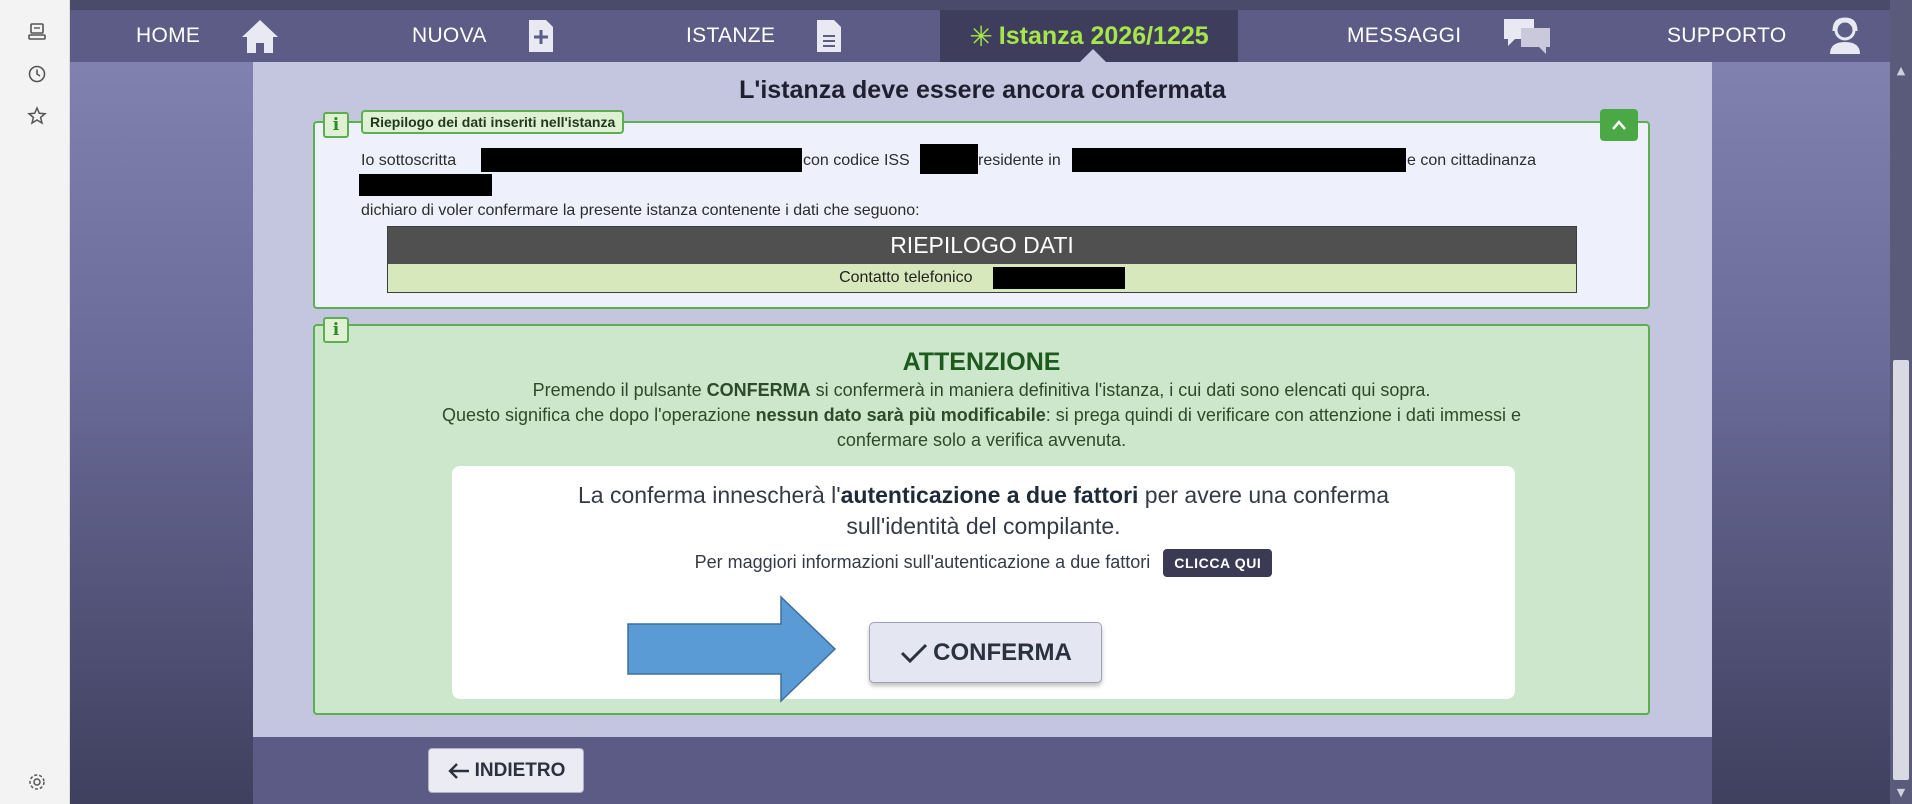 This screenshot has height=804, width=1912. Describe the element at coordinates (1901, 570) in the screenshot. I see `scrollbar-thumb` at that location.